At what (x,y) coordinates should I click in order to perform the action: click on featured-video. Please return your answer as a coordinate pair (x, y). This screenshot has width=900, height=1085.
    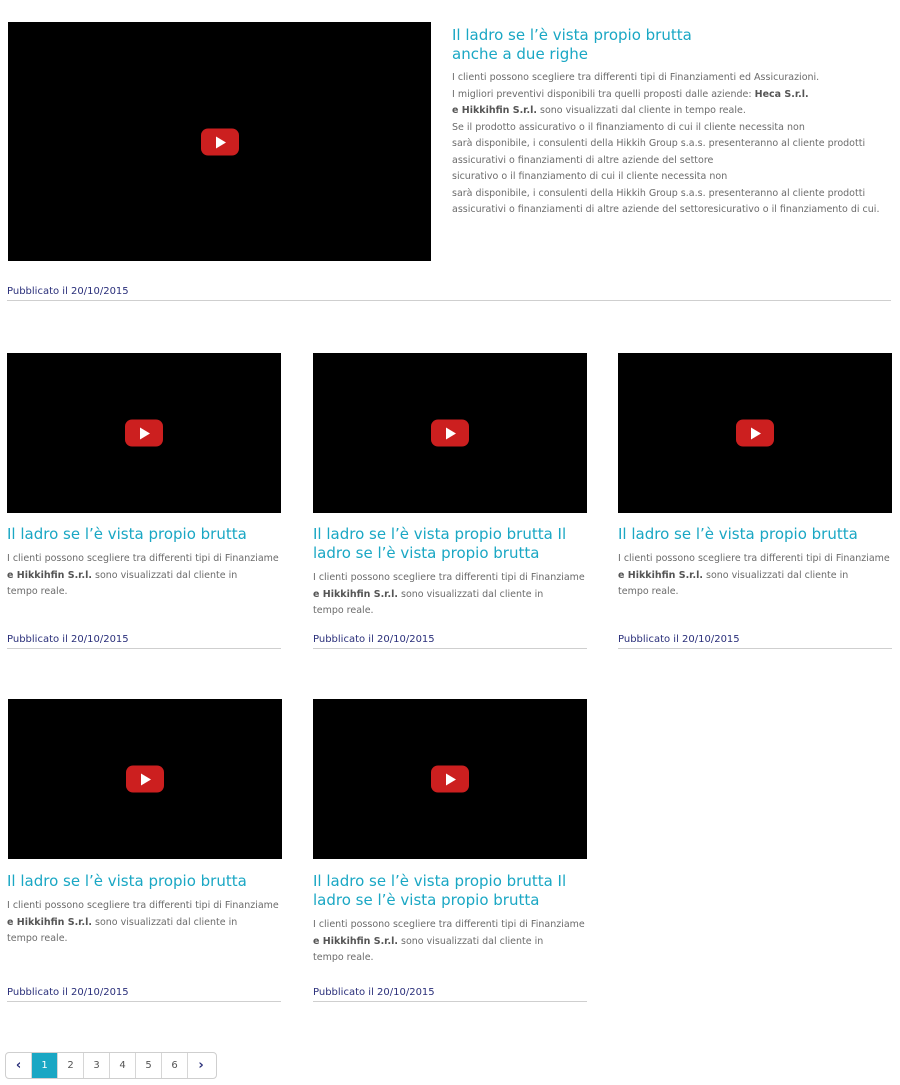
    Looking at the image, I should click on (219, 141).